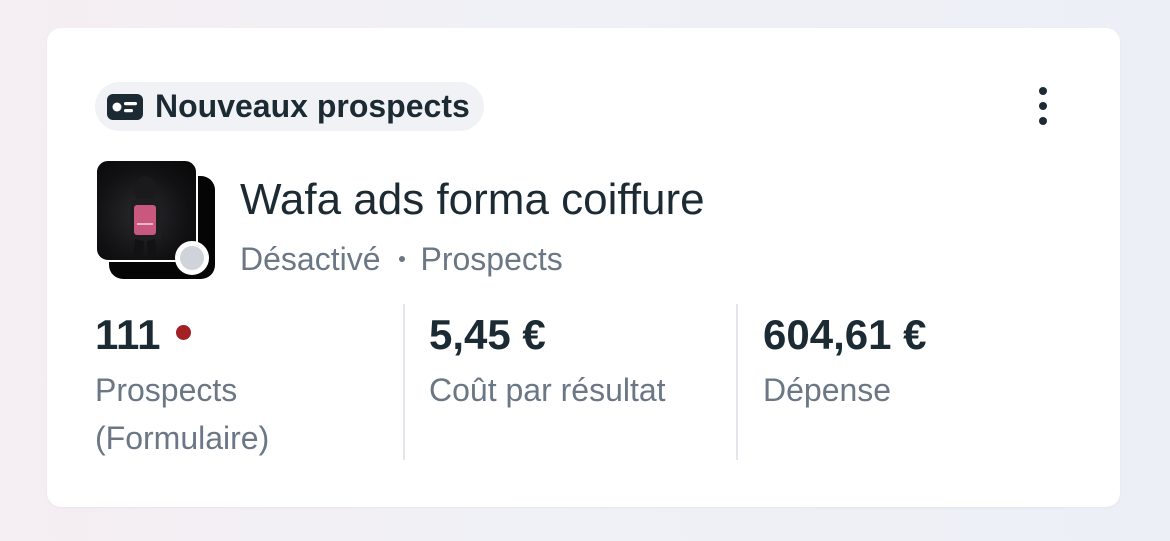  Describe the element at coordinates (310, 259) in the screenshot. I see `campaign-status: Désactivé` at that location.